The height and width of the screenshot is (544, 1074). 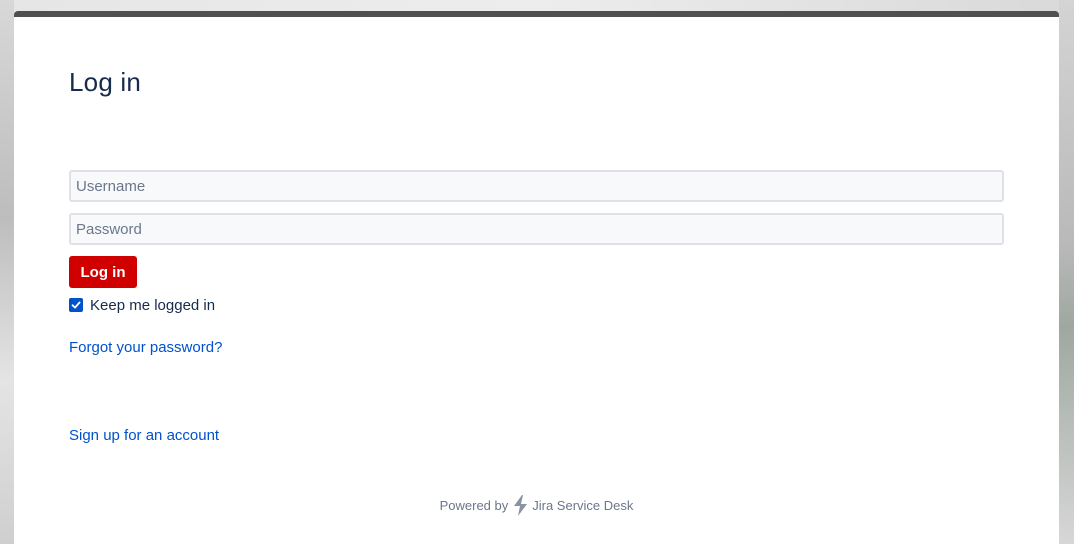 I want to click on product-name: Jira Service Desk, so click(x=583, y=505).